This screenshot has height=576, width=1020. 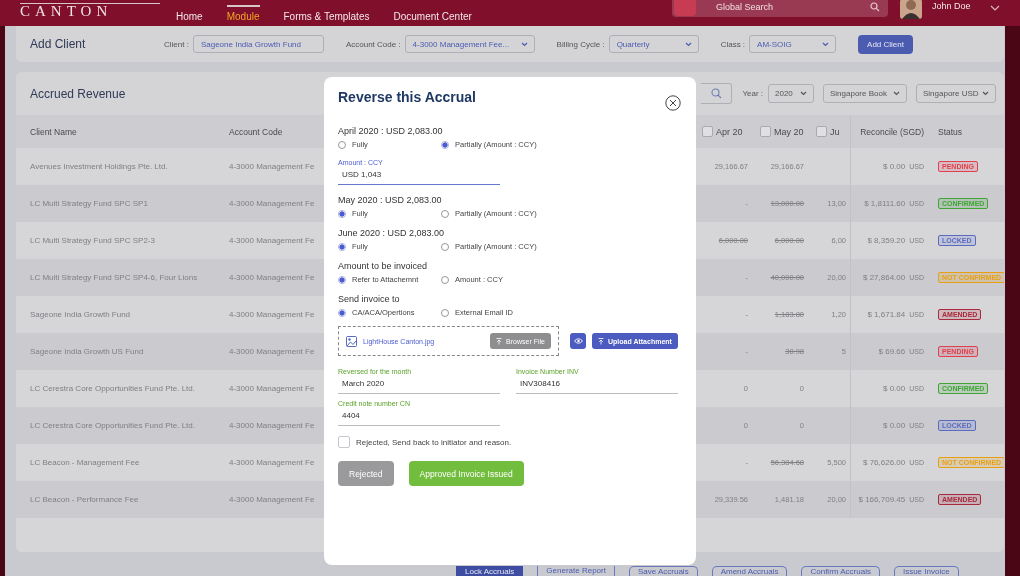 What do you see at coordinates (653, 44) in the screenshot?
I see `dropdown: Quarterly` at bounding box center [653, 44].